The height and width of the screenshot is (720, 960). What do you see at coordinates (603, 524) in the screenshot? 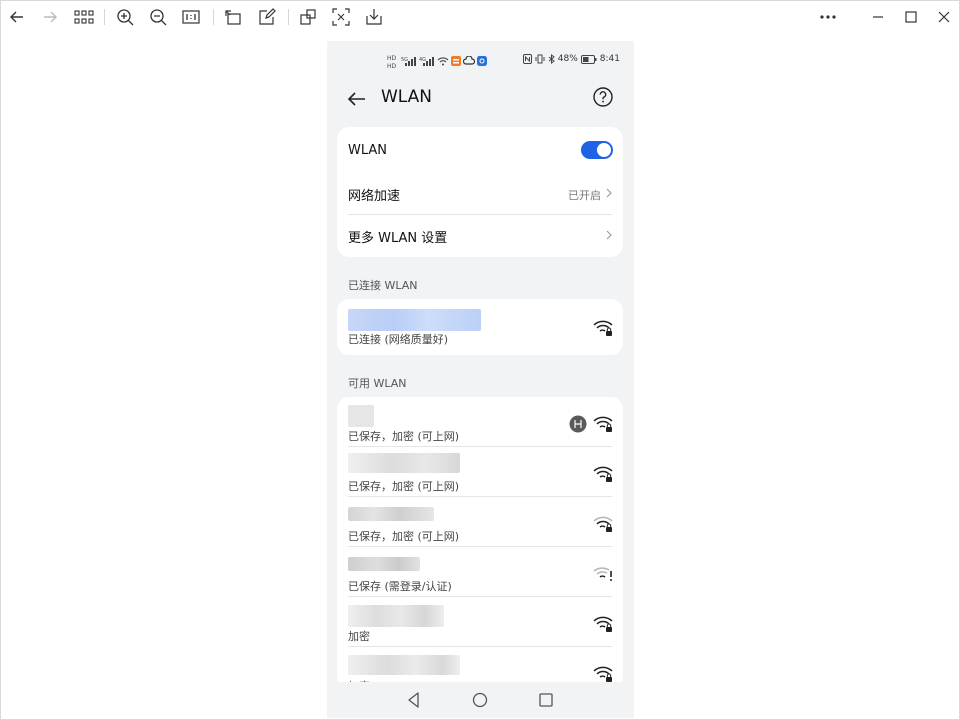
I see `wifi-locked-weak-icon` at bounding box center [603, 524].